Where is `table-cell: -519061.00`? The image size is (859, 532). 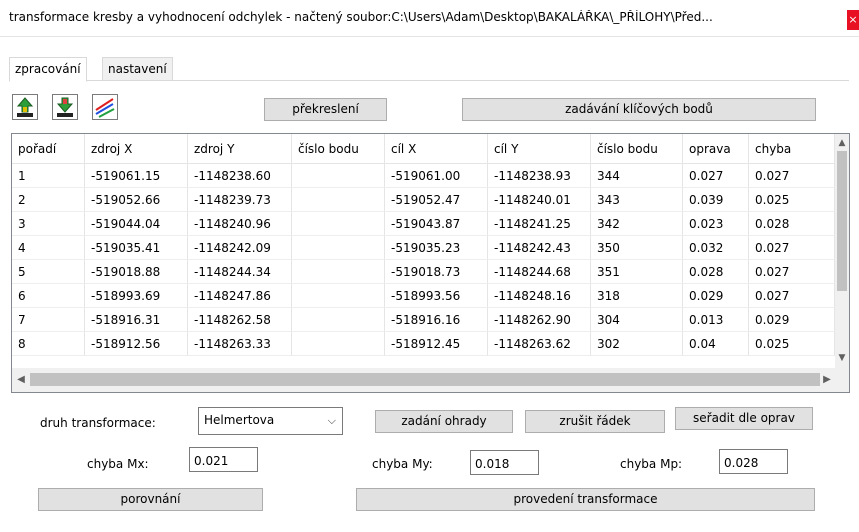 table-cell: -519061.00 is located at coordinates (436, 176).